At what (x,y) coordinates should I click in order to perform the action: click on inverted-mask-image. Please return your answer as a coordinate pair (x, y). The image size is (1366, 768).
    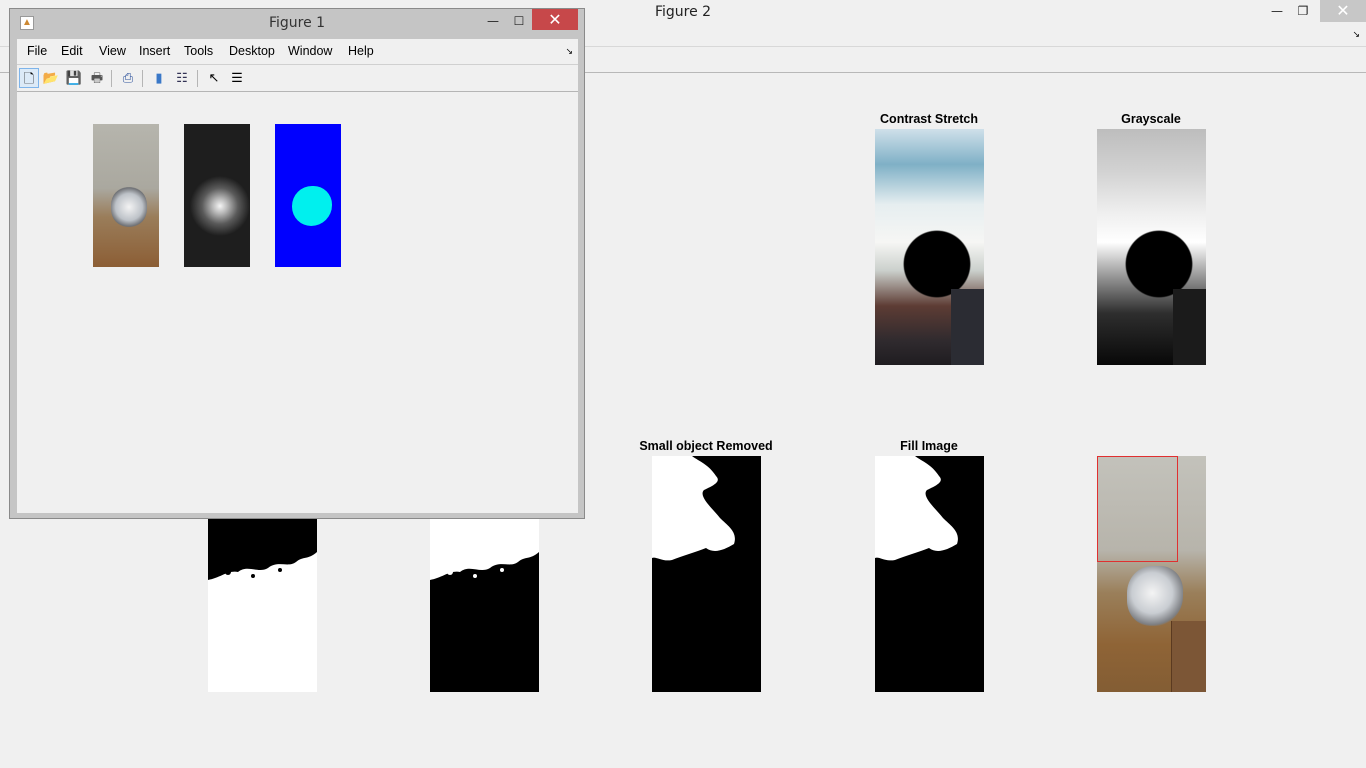
    Looking at the image, I should click on (484, 602).